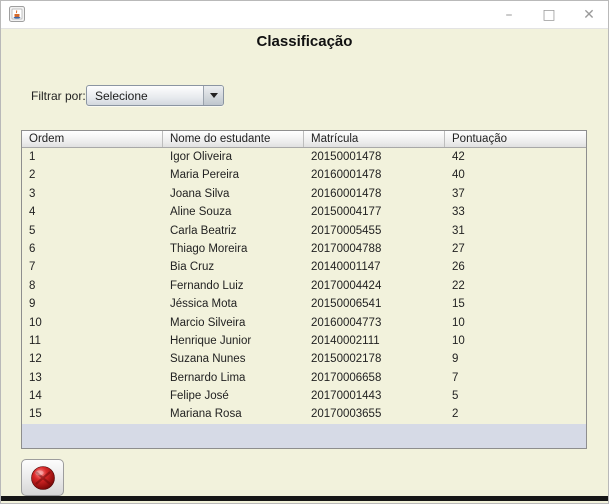 This screenshot has width=609, height=504. What do you see at coordinates (509, 15) in the screenshot?
I see `minimize-button: –` at bounding box center [509, 15].